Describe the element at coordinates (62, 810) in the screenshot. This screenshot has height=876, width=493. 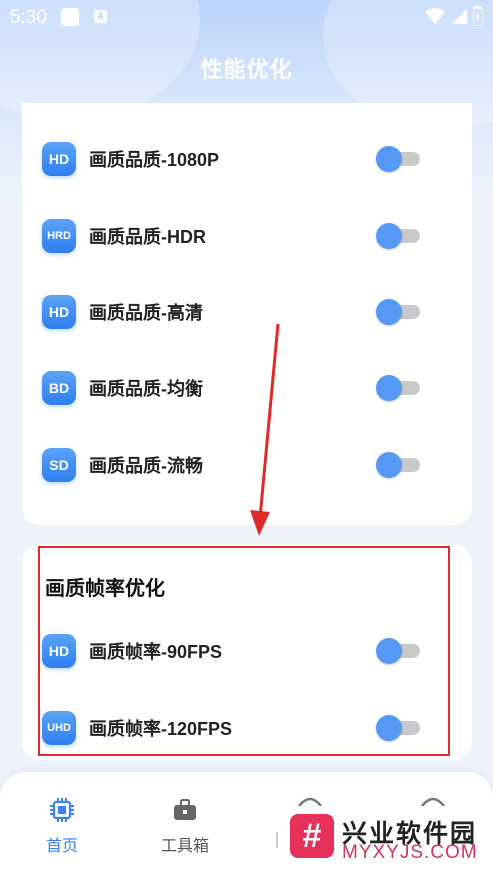
I see `chip-icon` at that location.